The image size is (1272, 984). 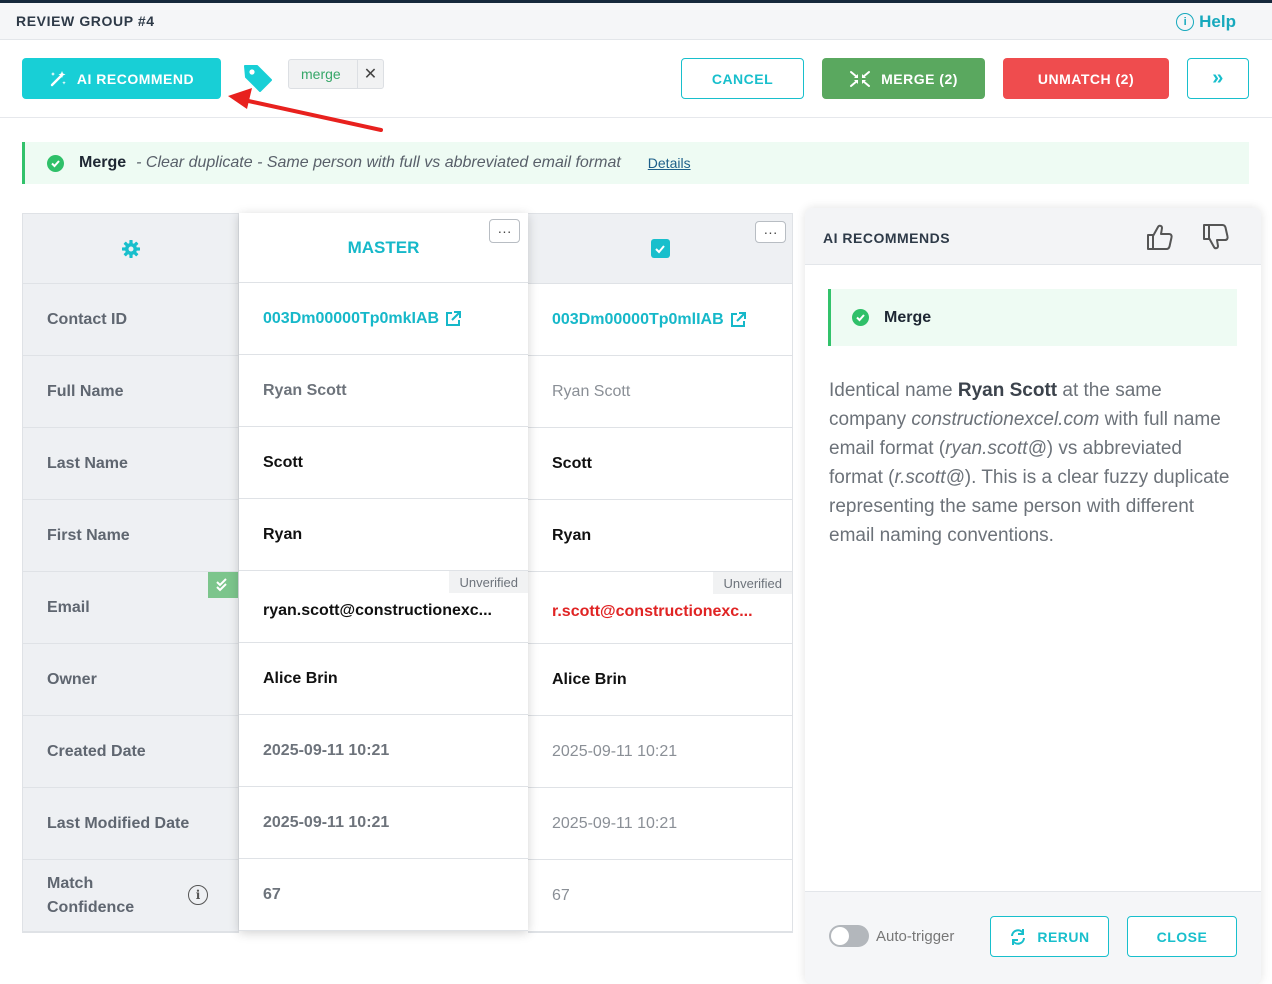 I want to click on explanation-name: Ryan Scott, so click(x=1007, y=390).